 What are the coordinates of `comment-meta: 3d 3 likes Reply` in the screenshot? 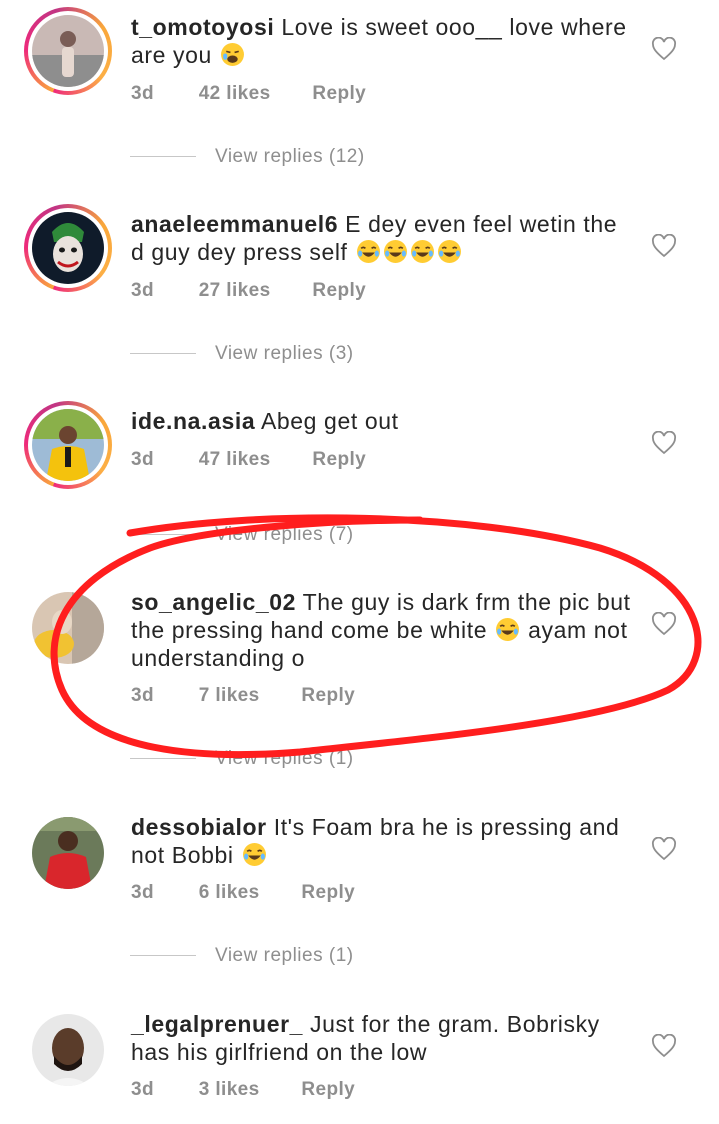 It's located at (243, 1090).